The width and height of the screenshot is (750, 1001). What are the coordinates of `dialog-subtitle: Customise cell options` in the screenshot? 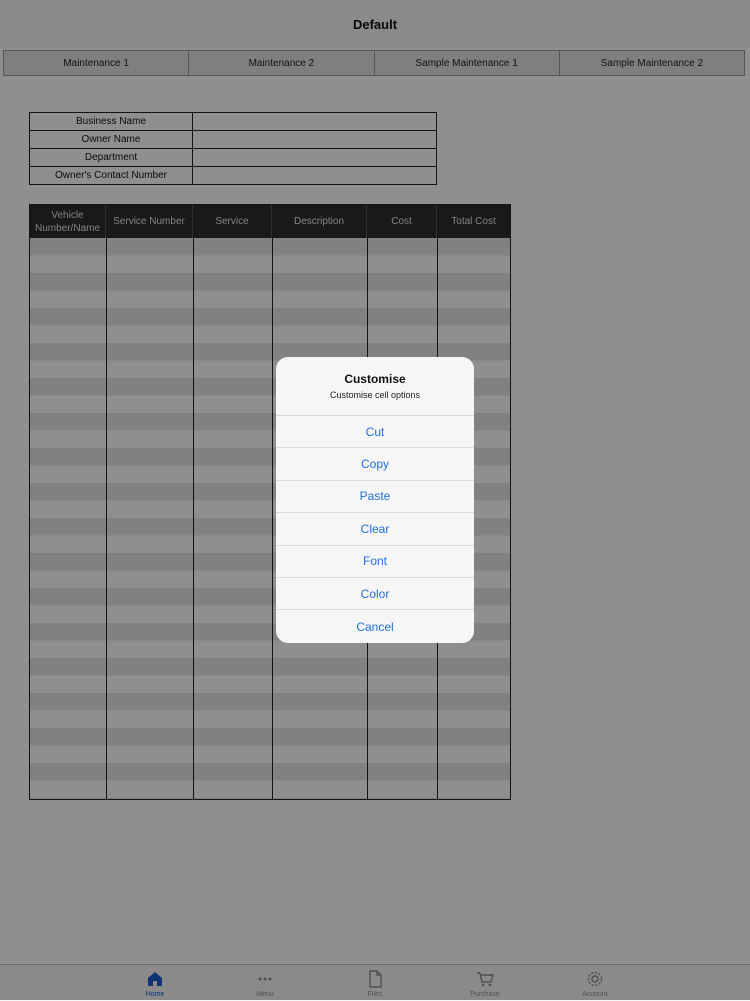 It's located at (375, 395).